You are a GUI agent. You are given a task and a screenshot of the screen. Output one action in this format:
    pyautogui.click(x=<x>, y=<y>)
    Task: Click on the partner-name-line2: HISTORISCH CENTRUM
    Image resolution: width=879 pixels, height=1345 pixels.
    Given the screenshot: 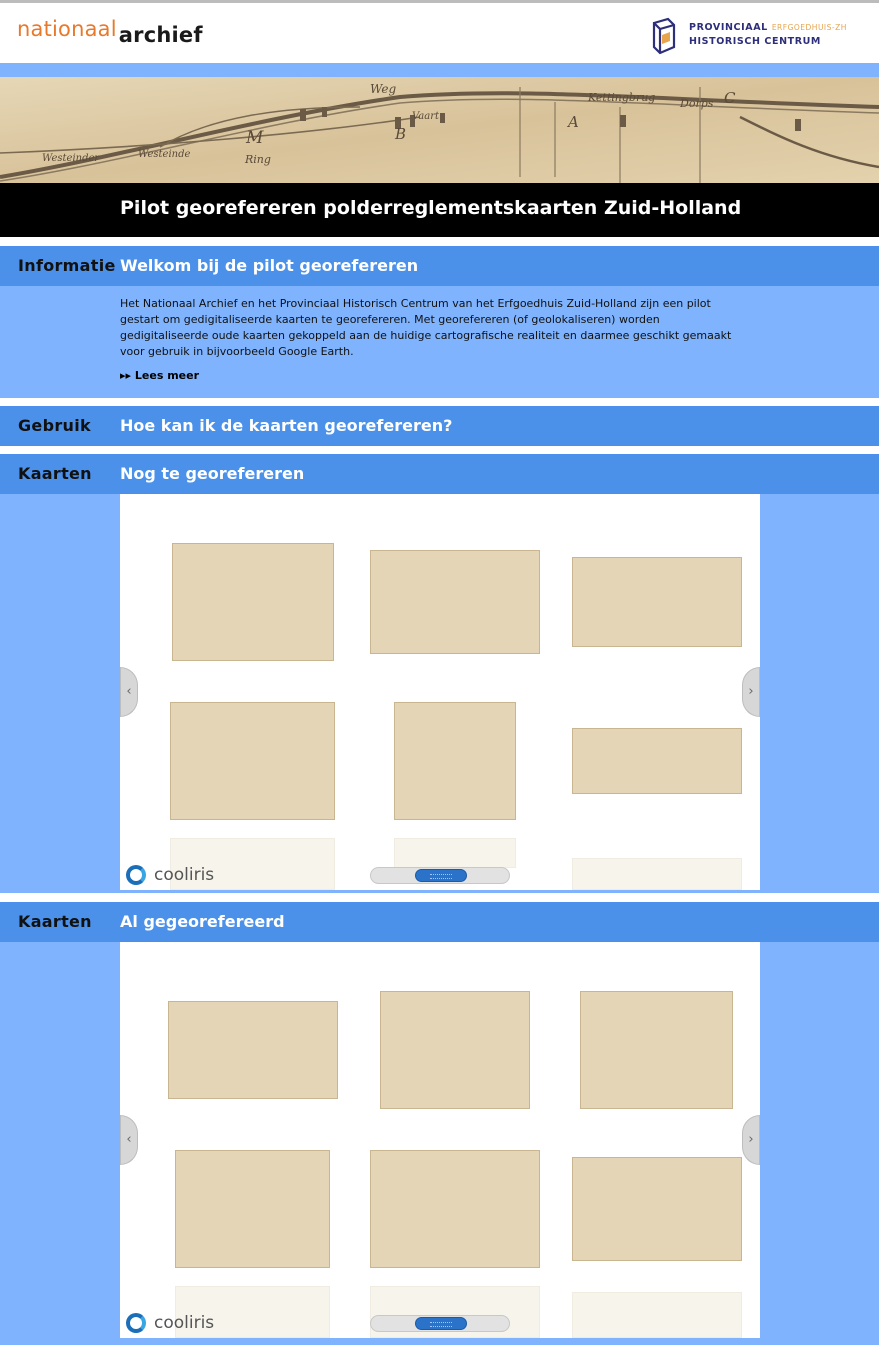 What is the action you would take?
    pyautogui.click(x=755, y=41)
    